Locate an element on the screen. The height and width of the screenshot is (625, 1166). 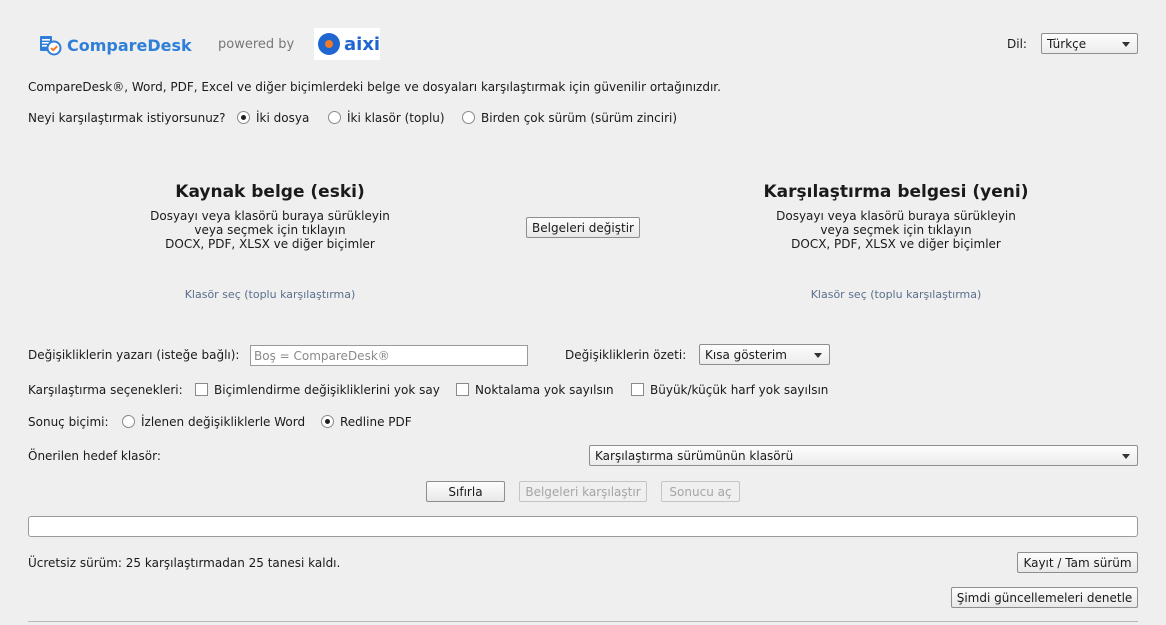
ignore-case-checkbox is located at coordinates (637, 389).